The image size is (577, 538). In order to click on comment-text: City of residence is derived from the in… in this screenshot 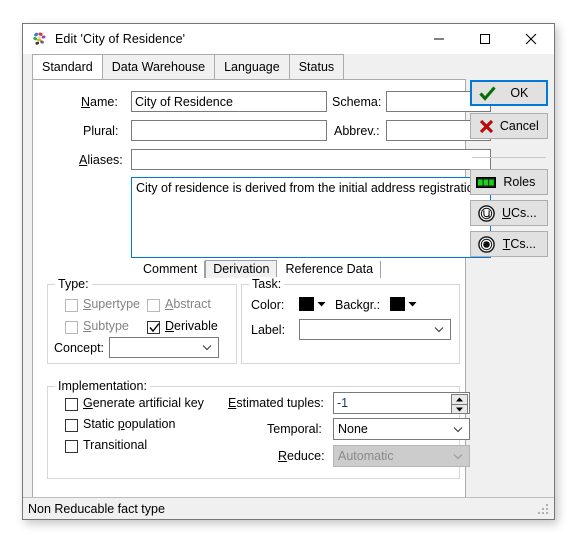, I will do `click(313, 188)`.